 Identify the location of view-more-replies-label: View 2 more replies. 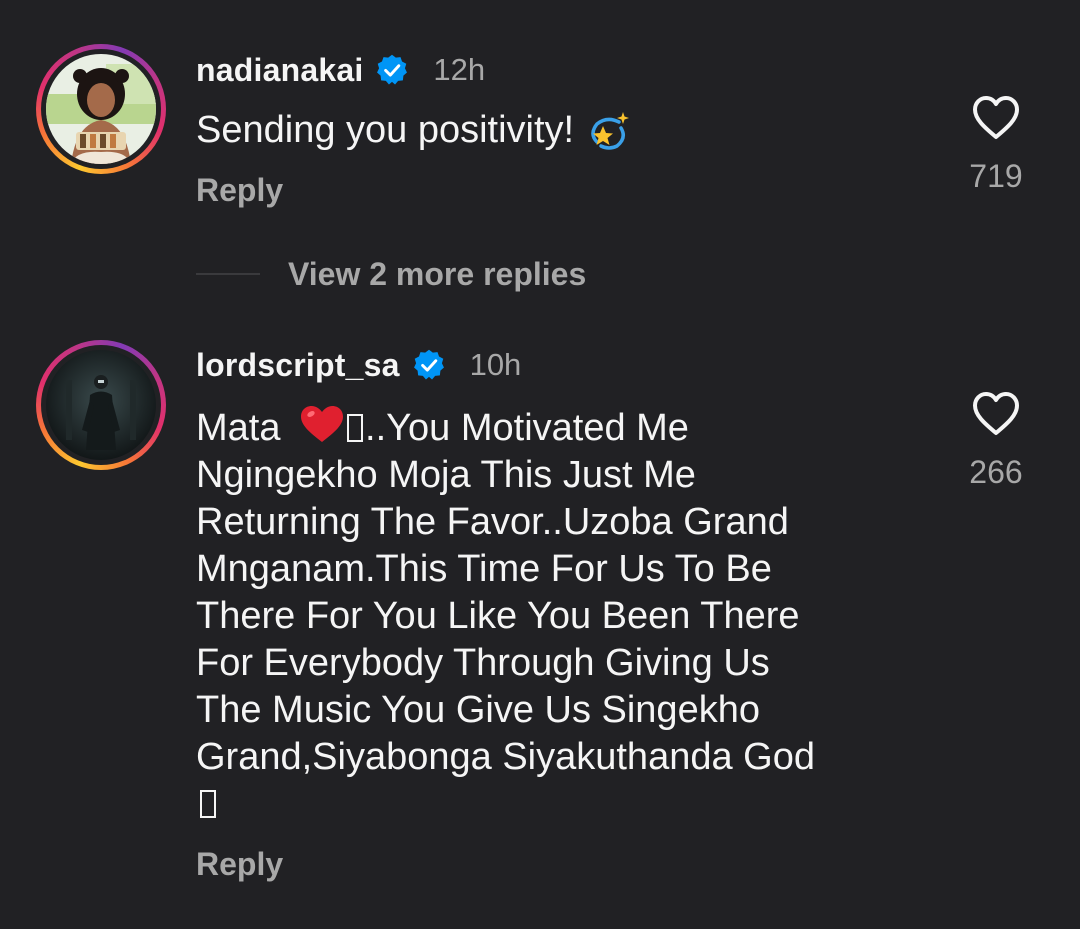
(437, 274).